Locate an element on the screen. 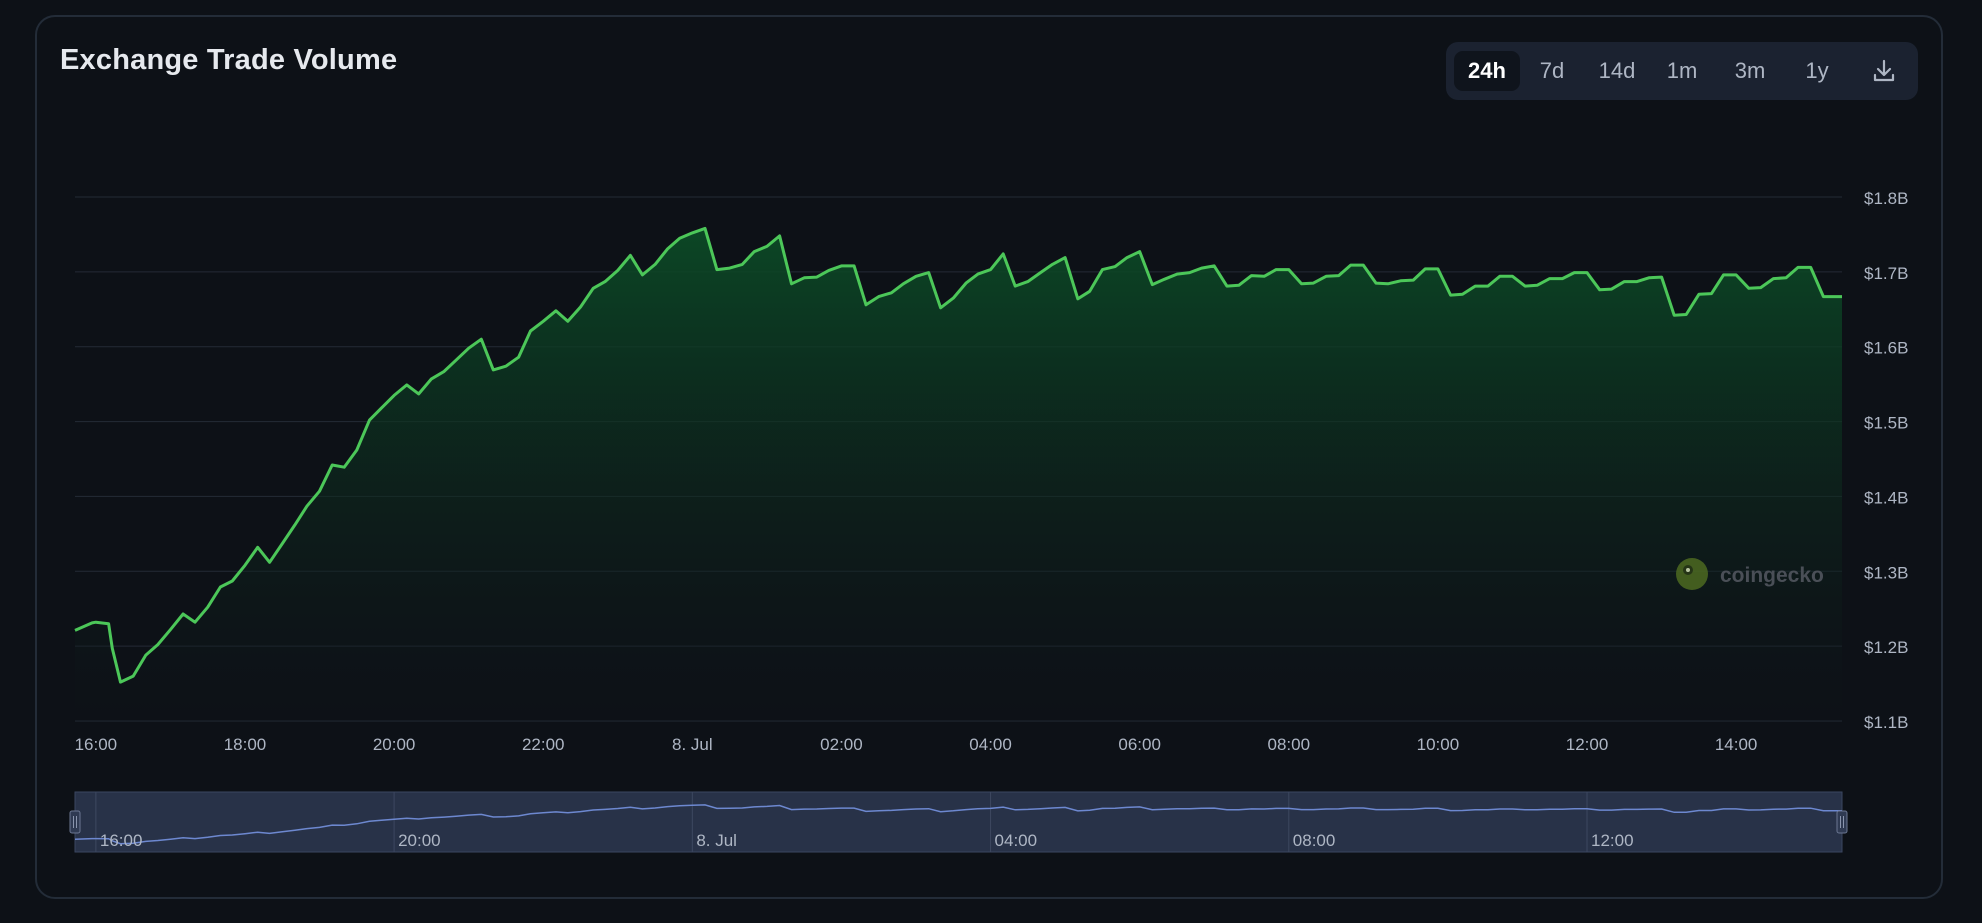 The image size is (1982, 923). range-navigator: 16:00 20:00 8. Jul 04:00 08:00 12:00 is located at coordinates (958, 822).